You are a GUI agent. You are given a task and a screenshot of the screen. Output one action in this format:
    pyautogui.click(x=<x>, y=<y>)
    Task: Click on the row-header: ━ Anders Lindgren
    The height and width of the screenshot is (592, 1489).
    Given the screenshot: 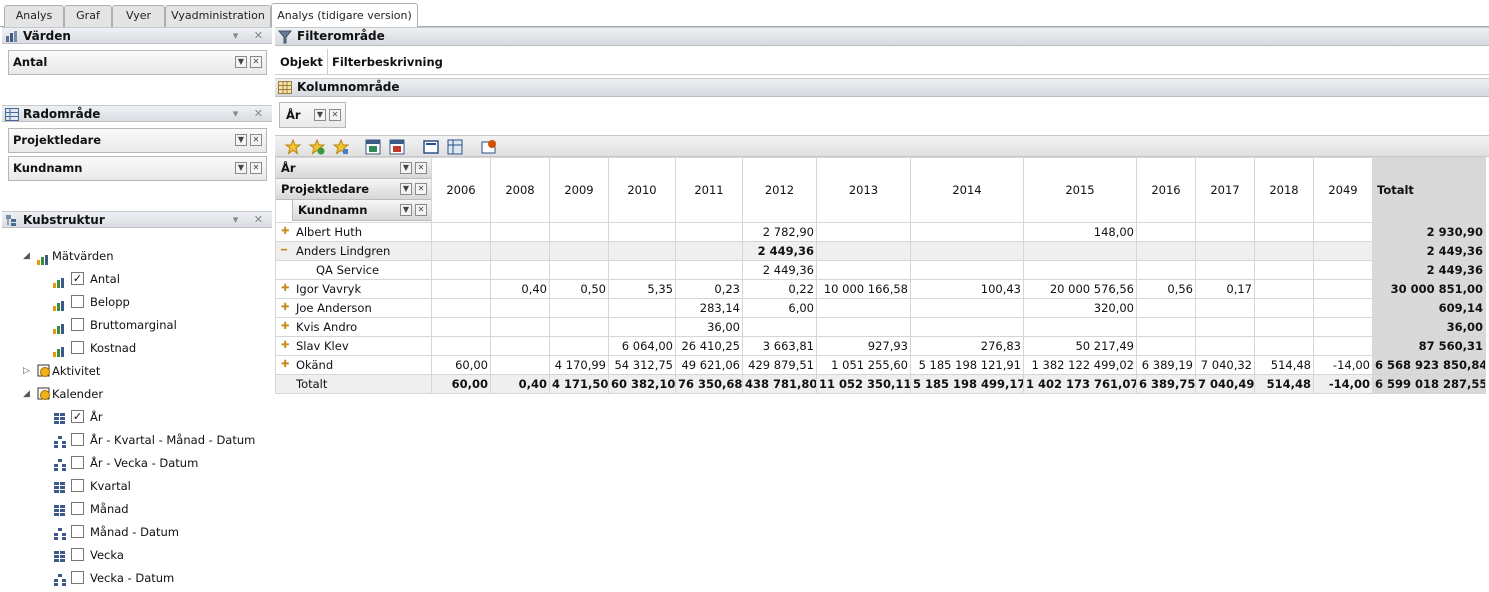 What is the action you would take?
    pyautogui.click(x=353, y=251)
    